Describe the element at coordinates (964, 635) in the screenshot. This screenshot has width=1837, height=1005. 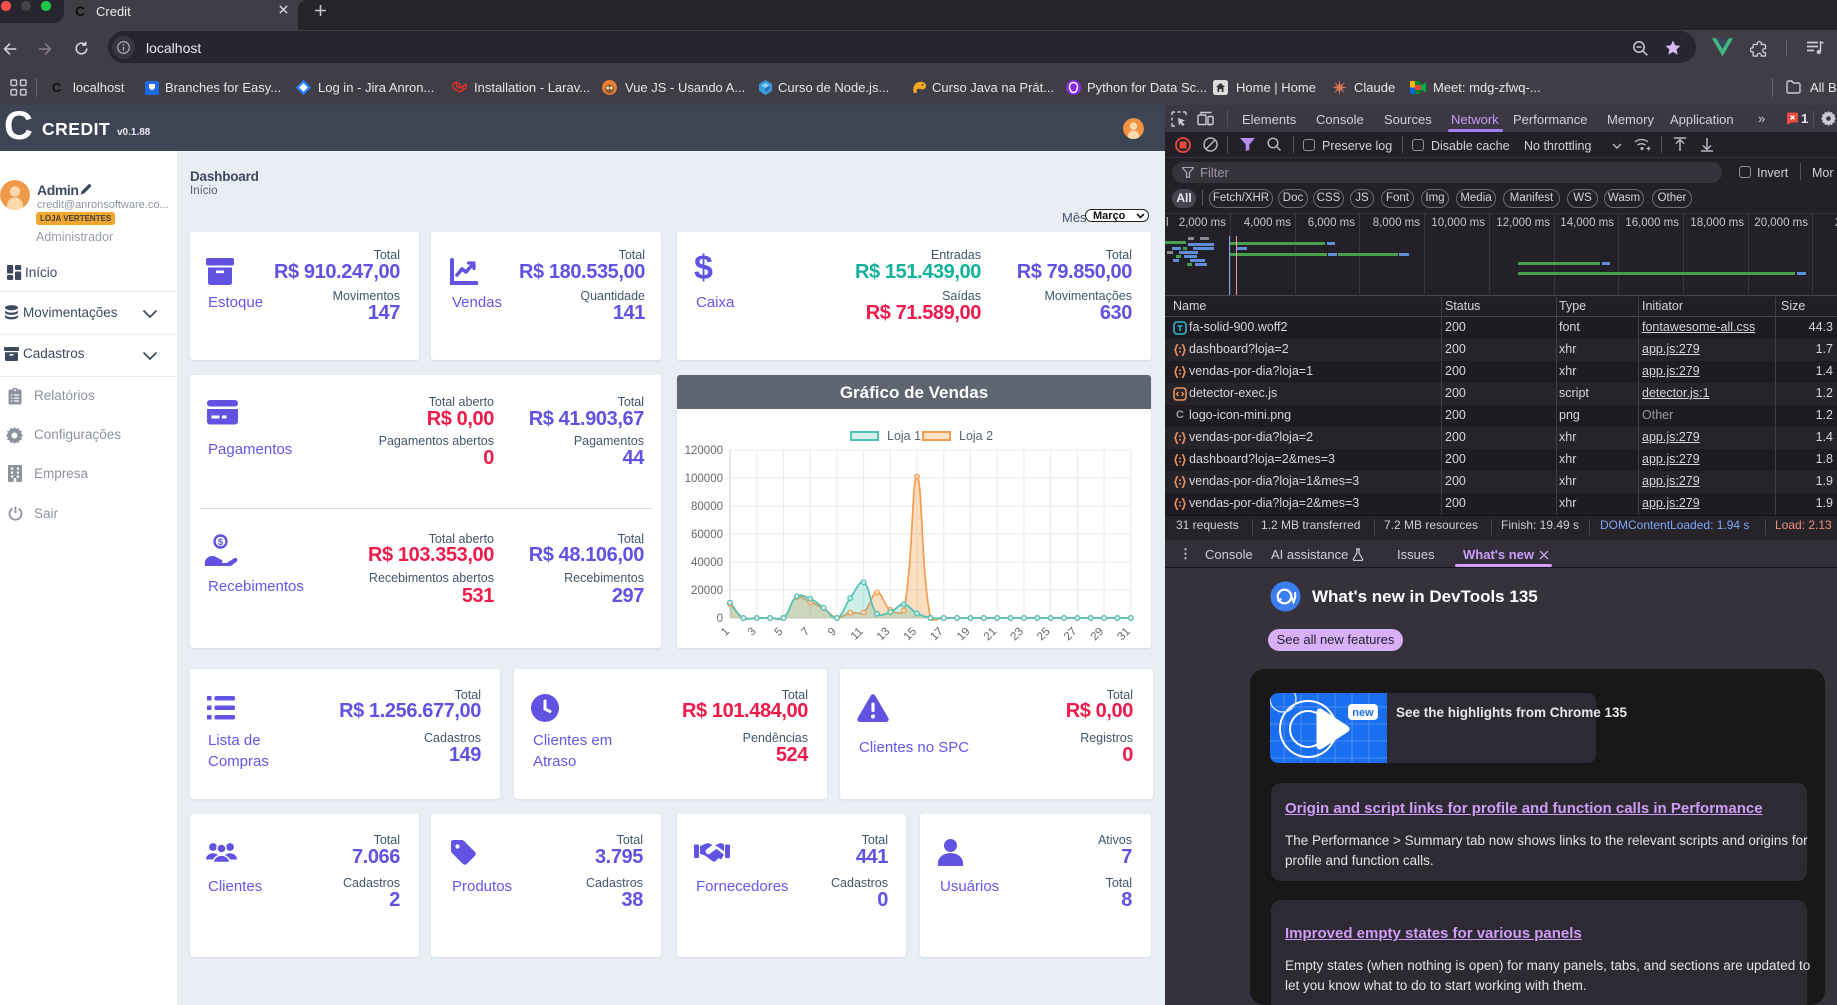
I see `svg-text: 19` at that location.